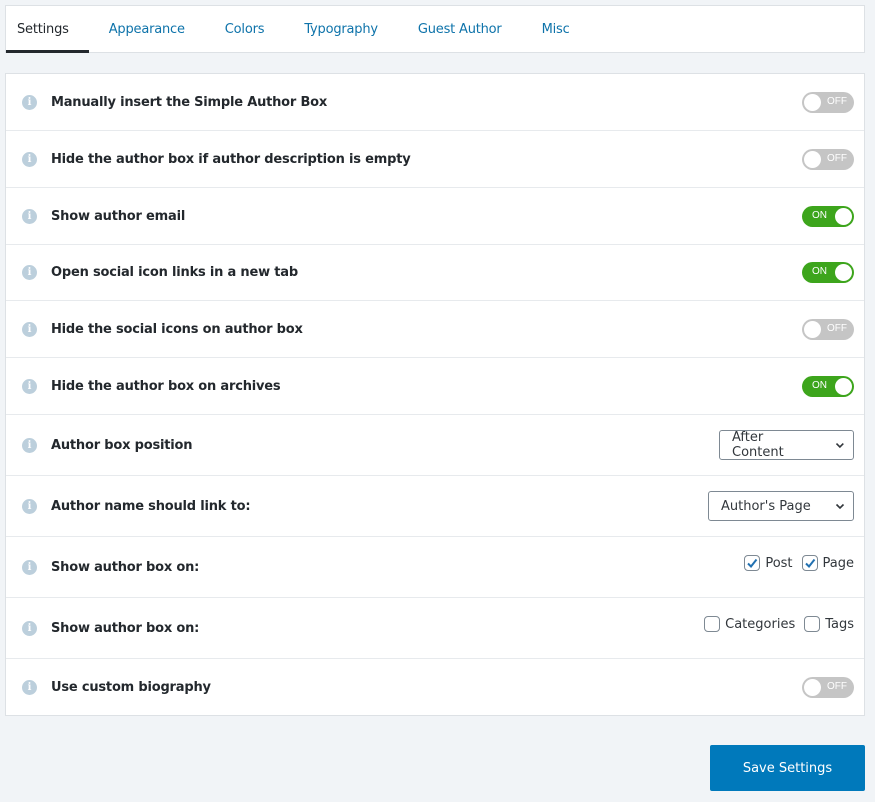 This screenshot has width=875, height=802. Describe the element at coordinates (47, 29) in the screenshot. I see `tab-settings: Settings` at that location.